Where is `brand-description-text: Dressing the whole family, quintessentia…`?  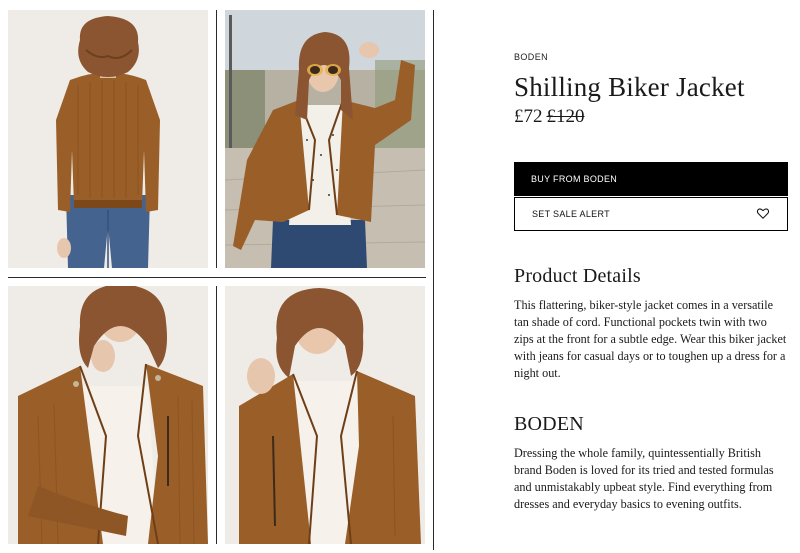
brand-description-text: Dressing the whole family, quintessentia… is located at coordinates (644, 478).